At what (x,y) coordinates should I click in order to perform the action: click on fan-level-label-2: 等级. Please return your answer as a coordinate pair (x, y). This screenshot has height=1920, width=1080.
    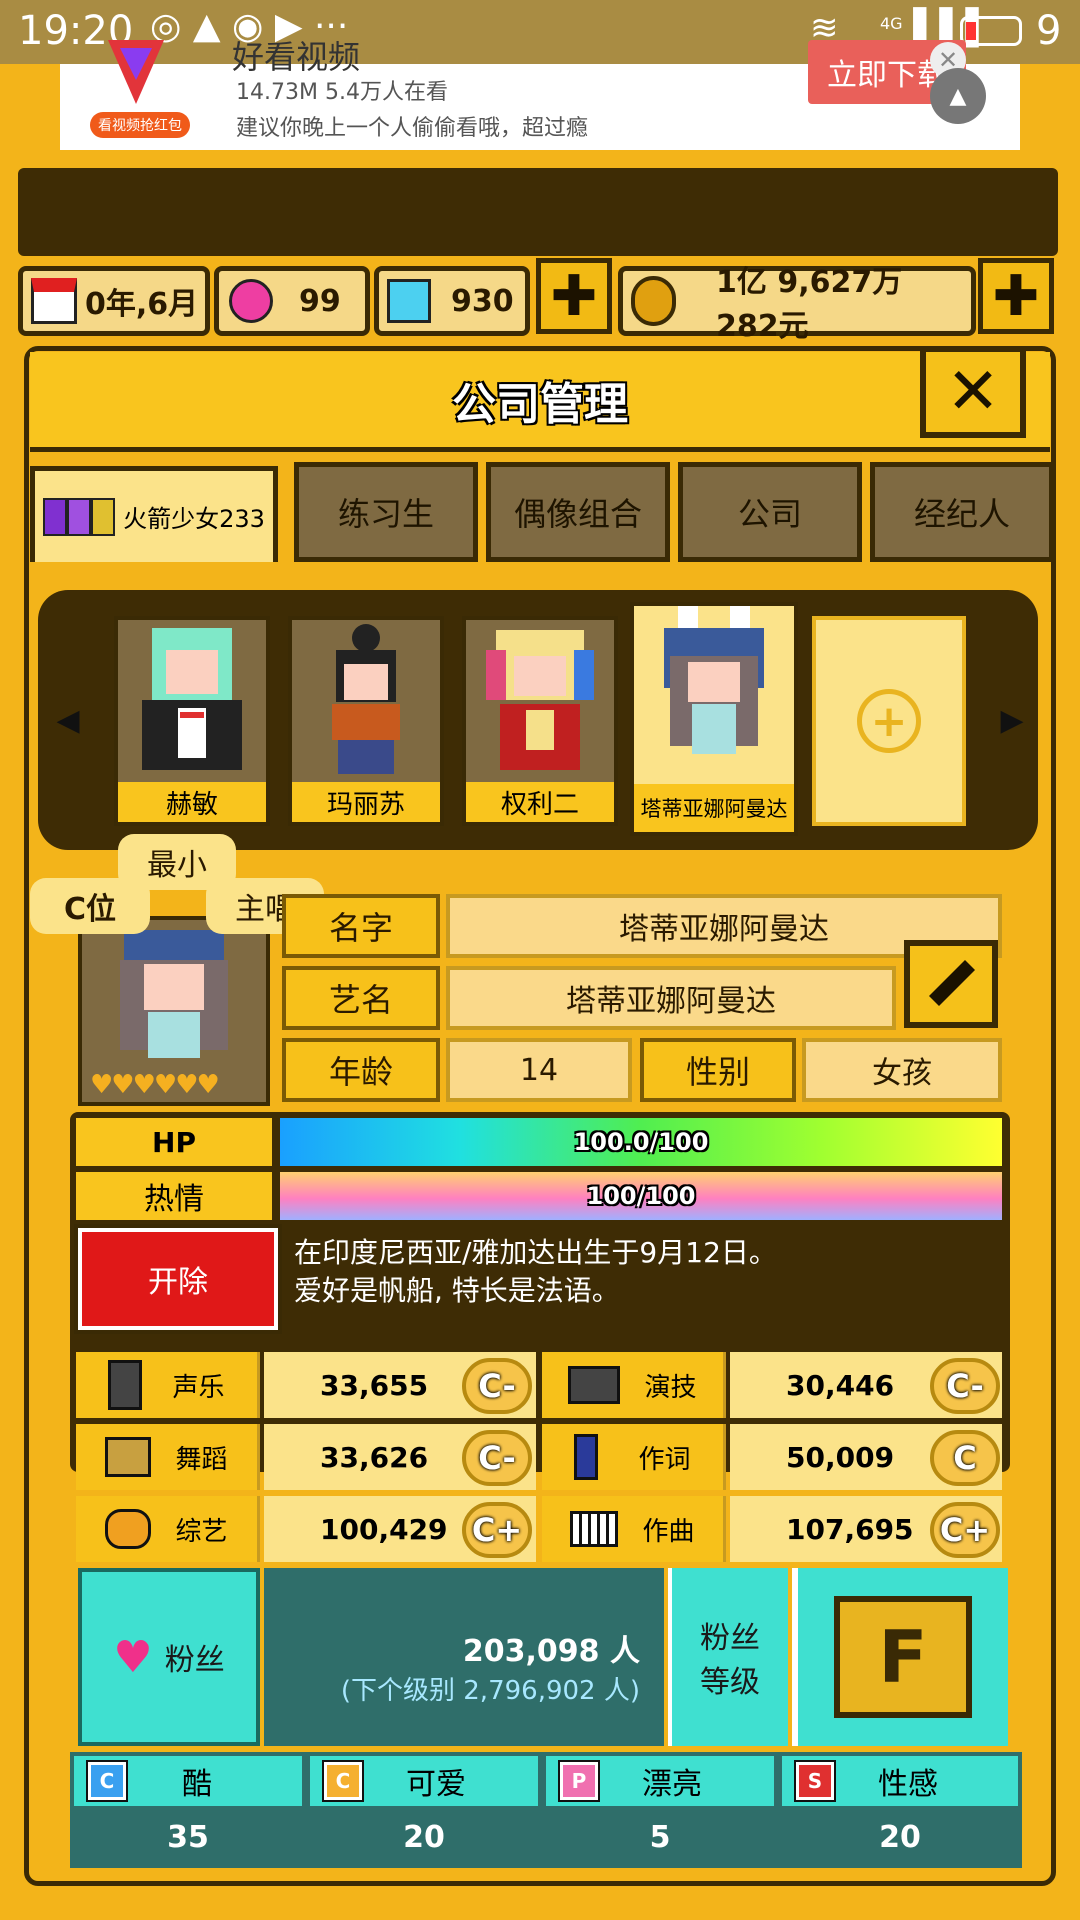
    Looking at the image, I should click on (730, 1682).